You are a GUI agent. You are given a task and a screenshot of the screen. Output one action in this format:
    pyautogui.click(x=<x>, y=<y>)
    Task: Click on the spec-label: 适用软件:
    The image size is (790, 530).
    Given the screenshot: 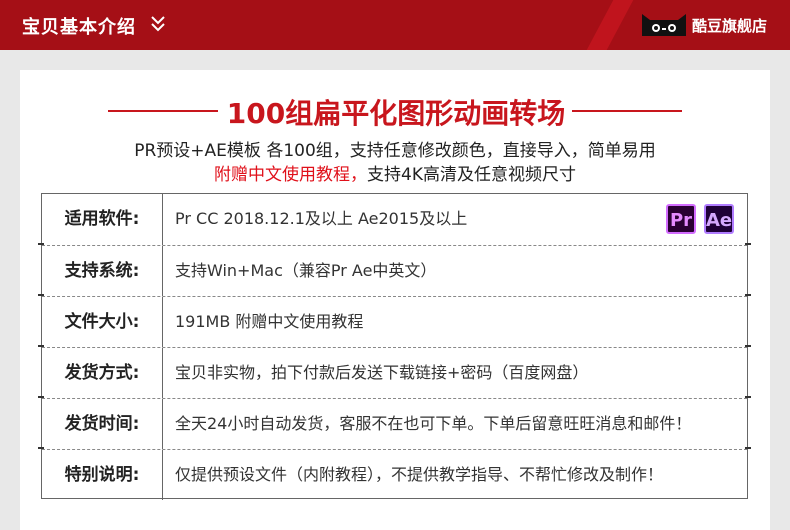 What is the action you would take?
    pyautogui.click(x=102, y=219)
    